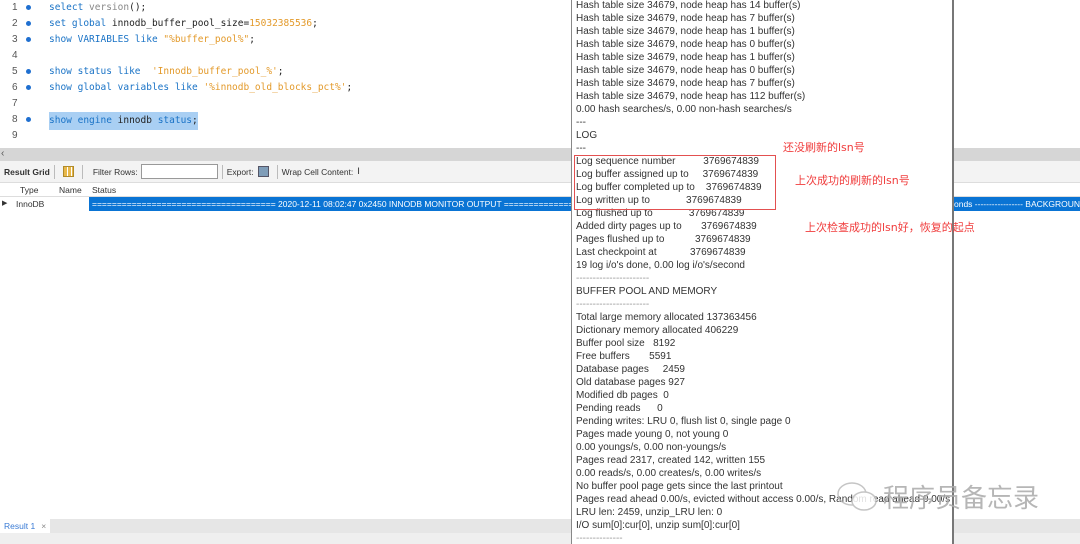 Image resolution: width=1080 pixels, height=544 pixels. I want to click on code-text: show status like 'Innodb_buffer_pool_%';, so click(166, 72).